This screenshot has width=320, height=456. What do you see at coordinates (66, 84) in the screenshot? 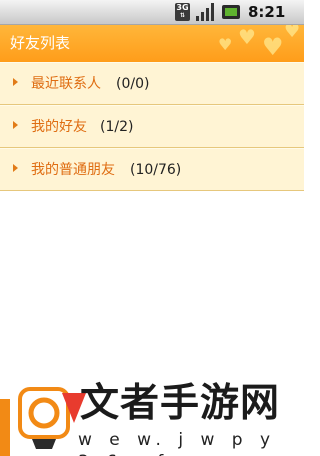
I see `group-name: 最近联系人` at bounding box center [66, 84].